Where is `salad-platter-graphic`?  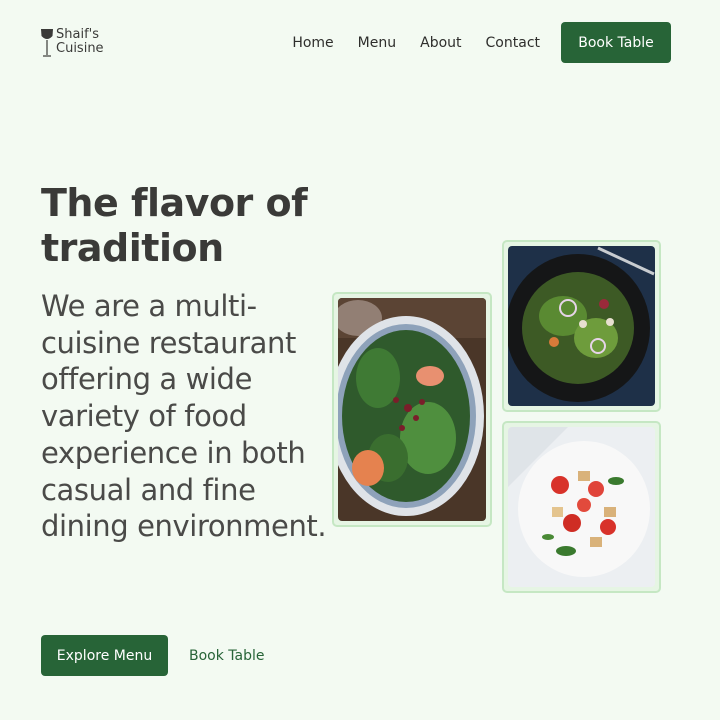
salad-platter-graphic is located at coordinates (412, 409).